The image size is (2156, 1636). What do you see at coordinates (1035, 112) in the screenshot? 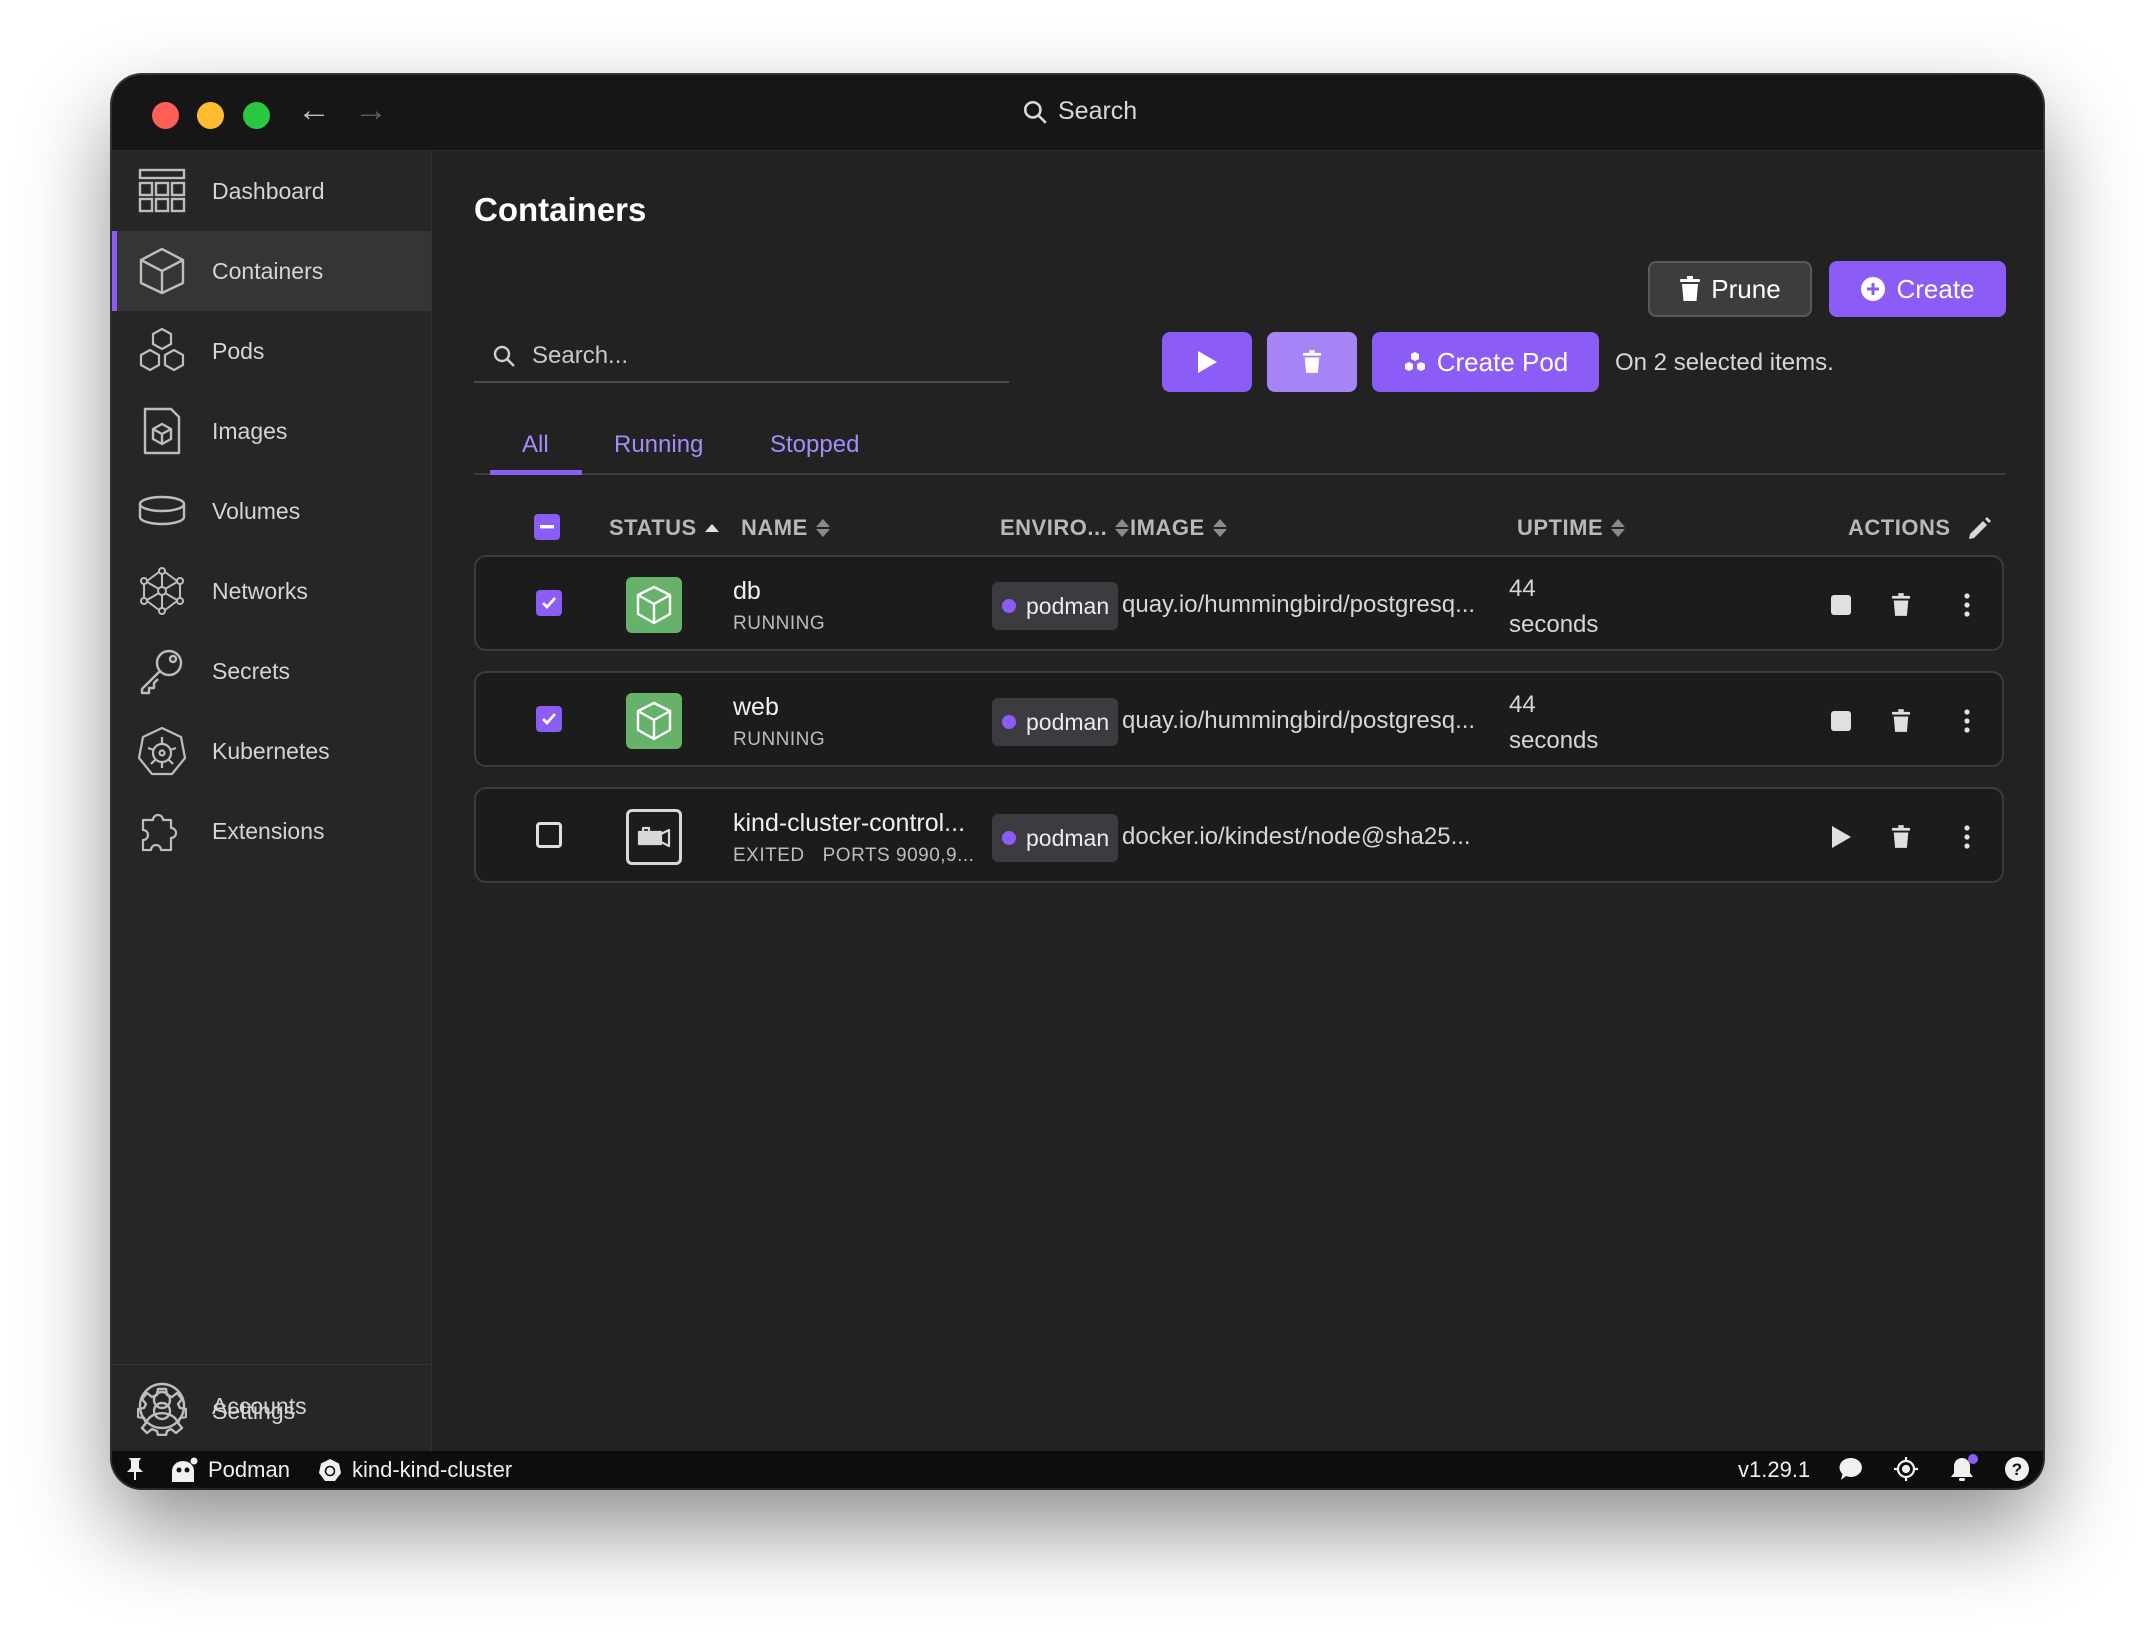
I see `search-icon` at bounding box center [1035, 112].